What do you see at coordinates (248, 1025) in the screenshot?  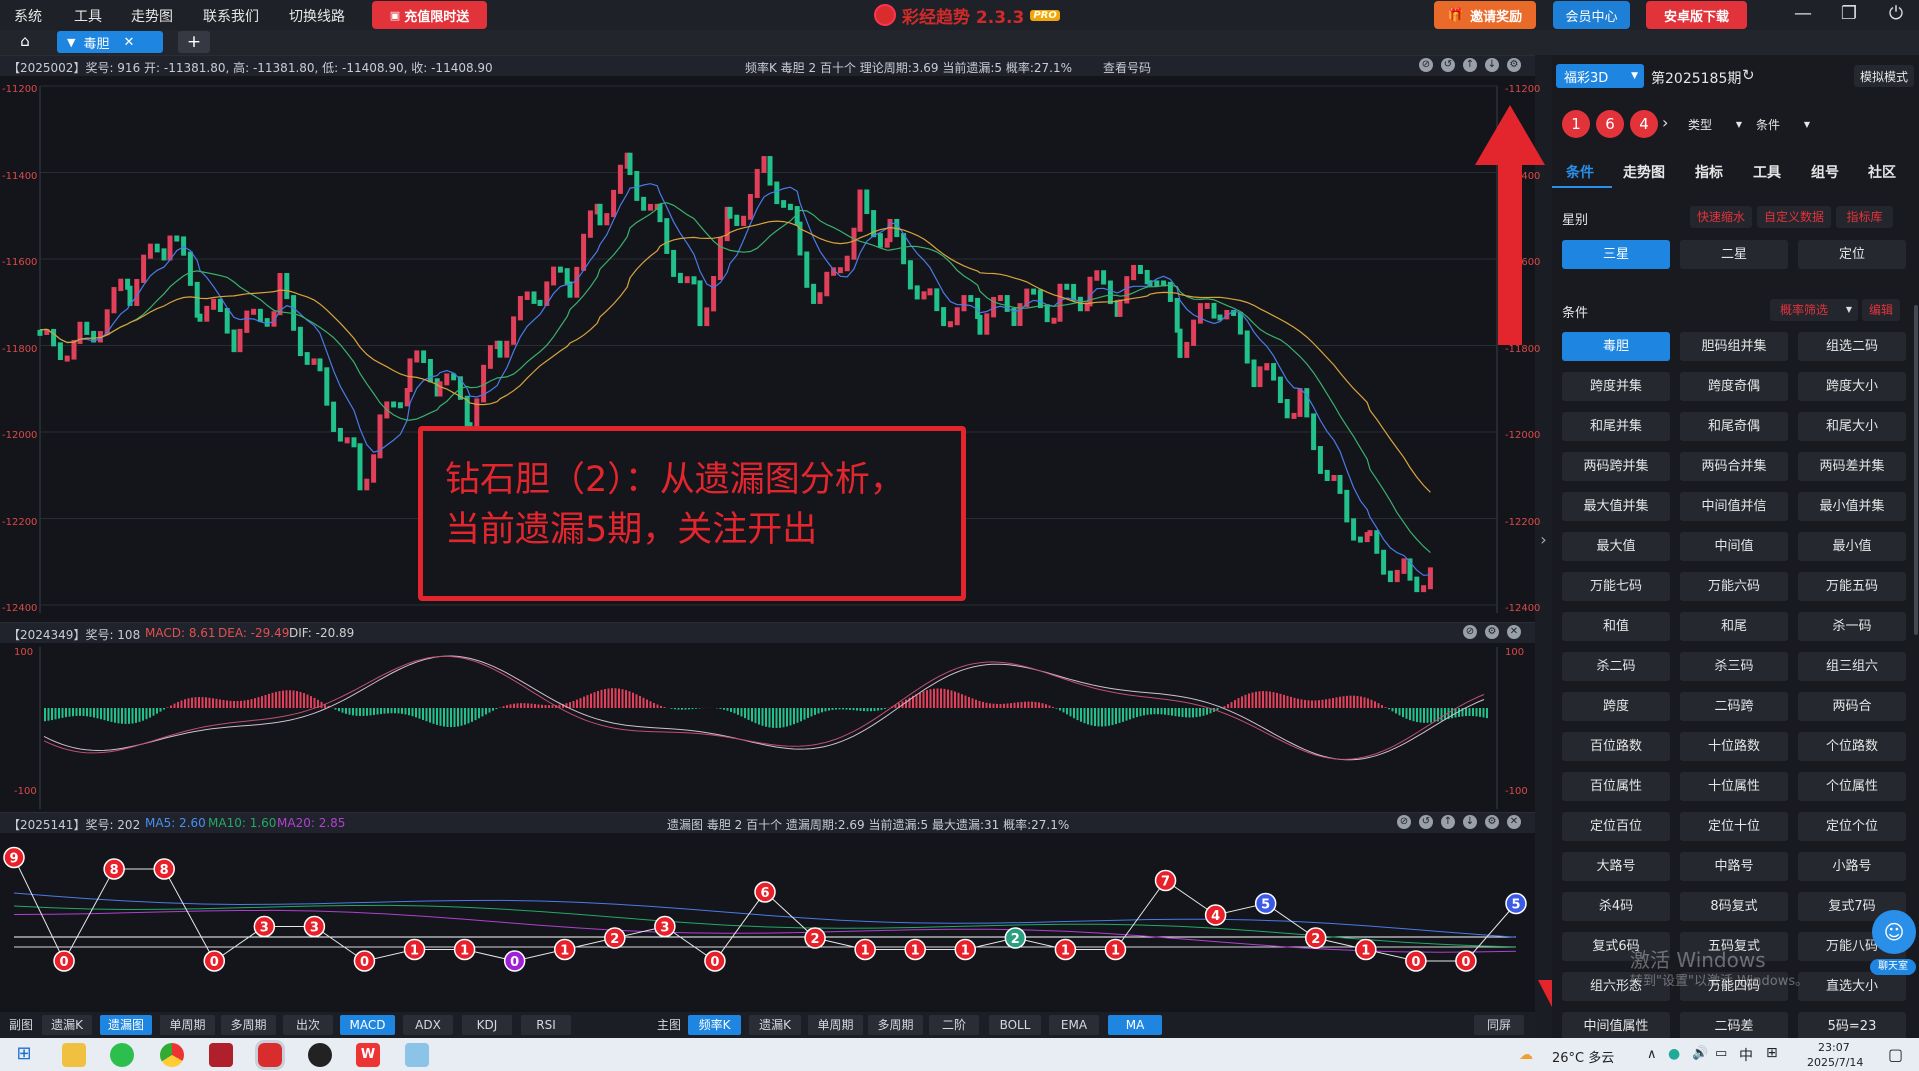 I see `sub-btn-multi-period: 多周期` at bounding box center [248, 1025].